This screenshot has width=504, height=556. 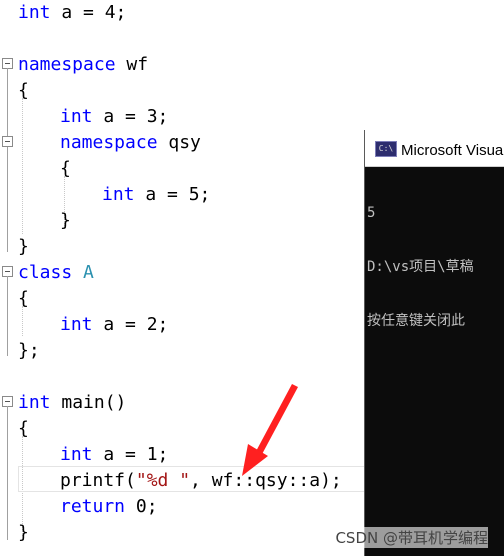 What do you see at coordinates (141, 506) in the screenshot?
I see `code-token: 0;` at bounding box center [141, 506].